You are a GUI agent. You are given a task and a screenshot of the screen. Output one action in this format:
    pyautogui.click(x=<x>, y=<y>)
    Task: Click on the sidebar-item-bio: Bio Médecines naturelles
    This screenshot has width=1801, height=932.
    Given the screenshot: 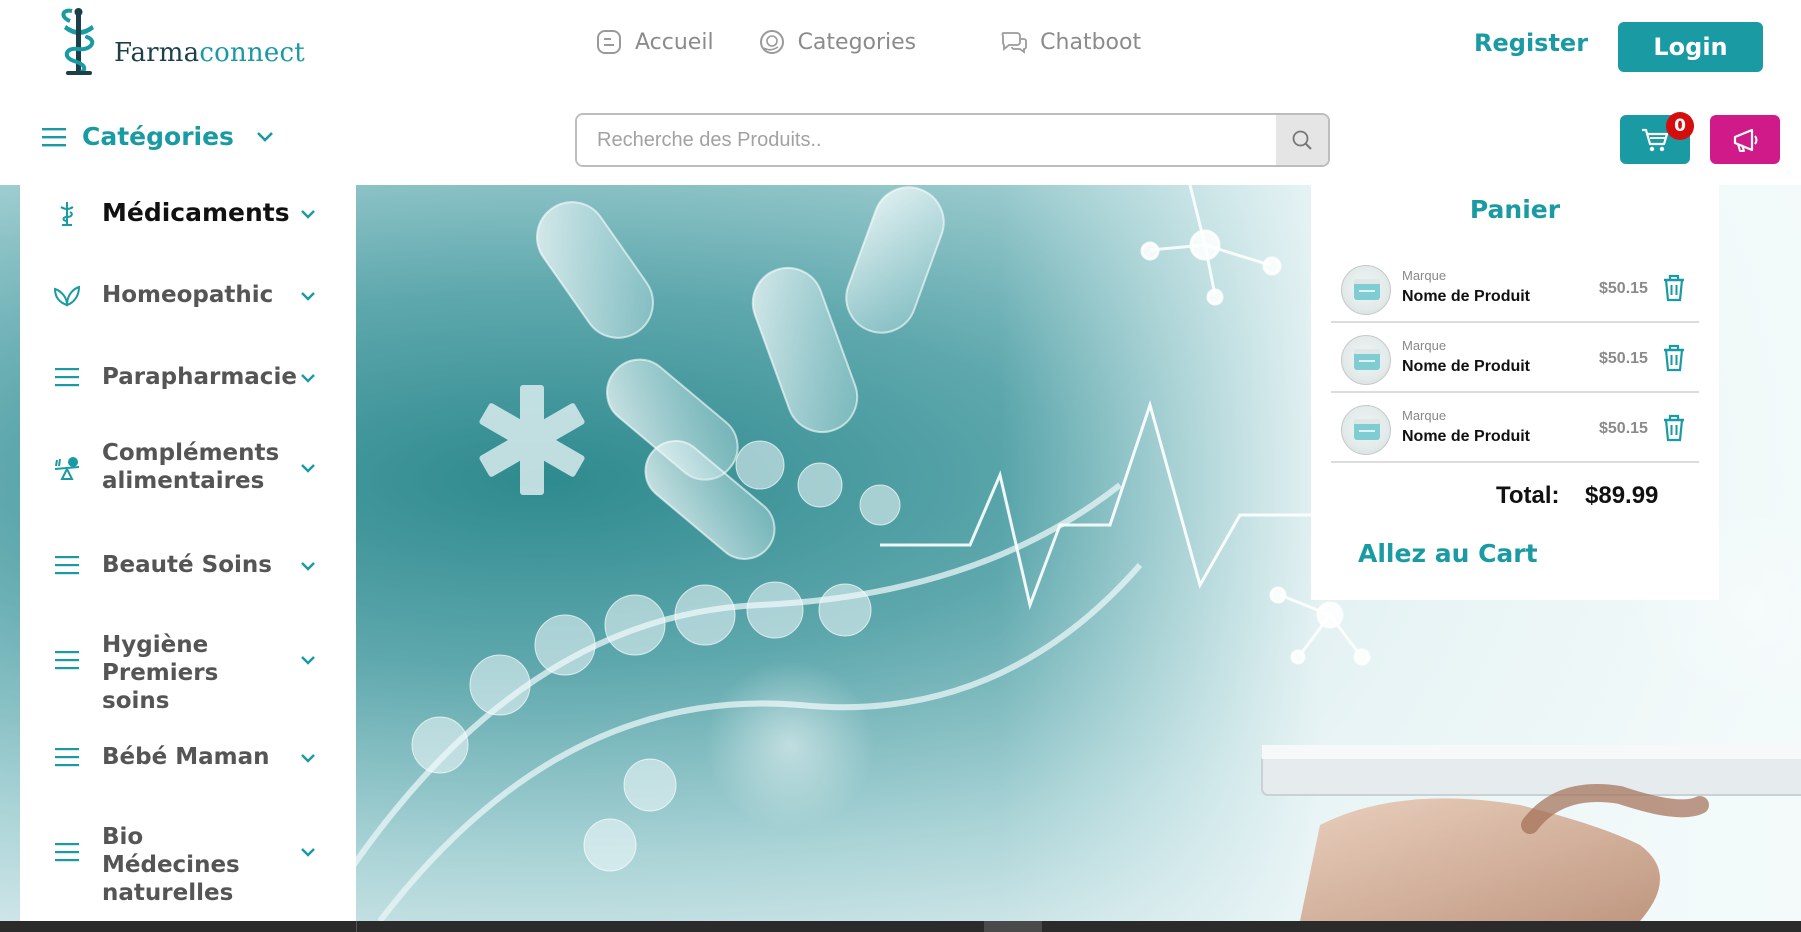 What is the action you would take?
    pyautogui.click(x=188, y=862)
    